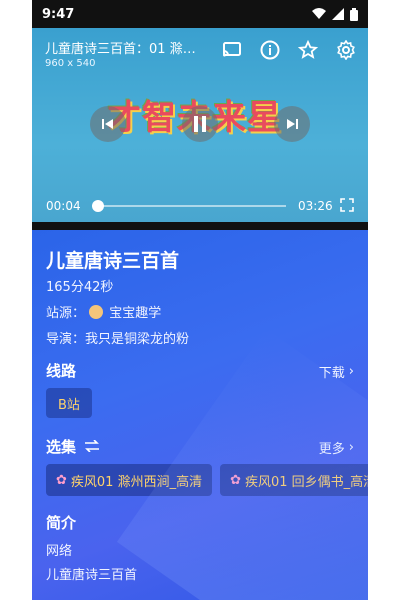 The image size is (400, 600). Describe the element at coordinates (200, 58) in the screenshot. I see `video-top-bar: 儿童唐诗三百首：01 滁州西涧 960 x 540` at that location.